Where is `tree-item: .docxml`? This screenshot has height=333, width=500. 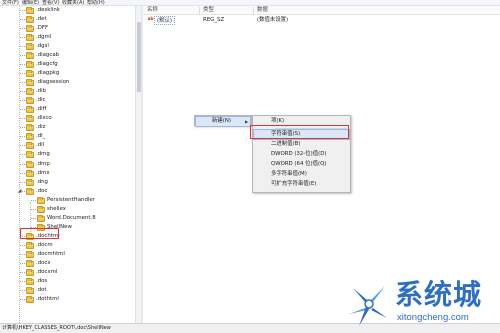 tree-item: .docxml is located at coordinates (77, 272).